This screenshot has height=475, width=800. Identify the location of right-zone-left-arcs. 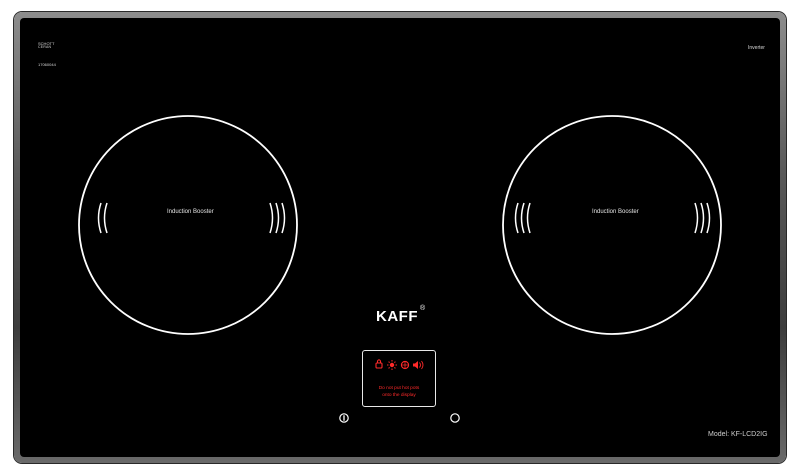
(522, 218).